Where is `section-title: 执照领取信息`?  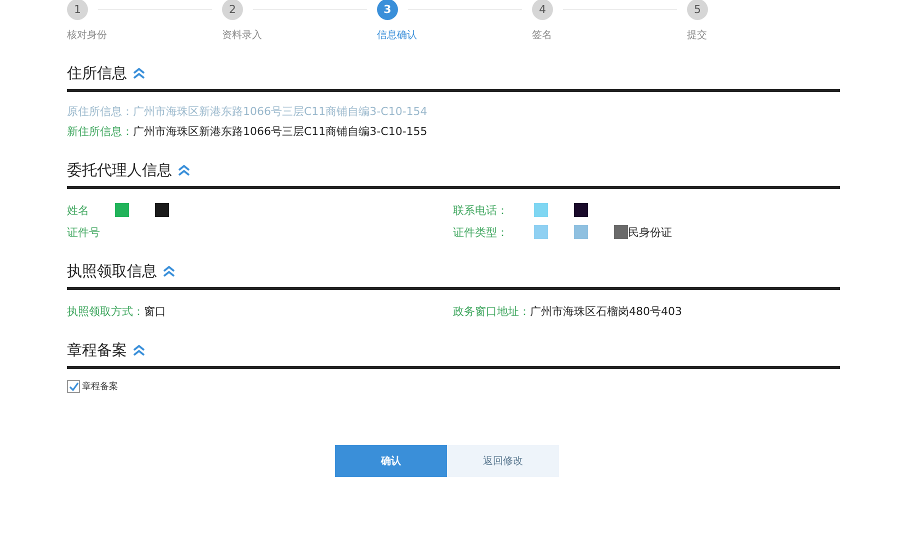 section-title: 执照领取信息 is located at coordinates (112, 271).